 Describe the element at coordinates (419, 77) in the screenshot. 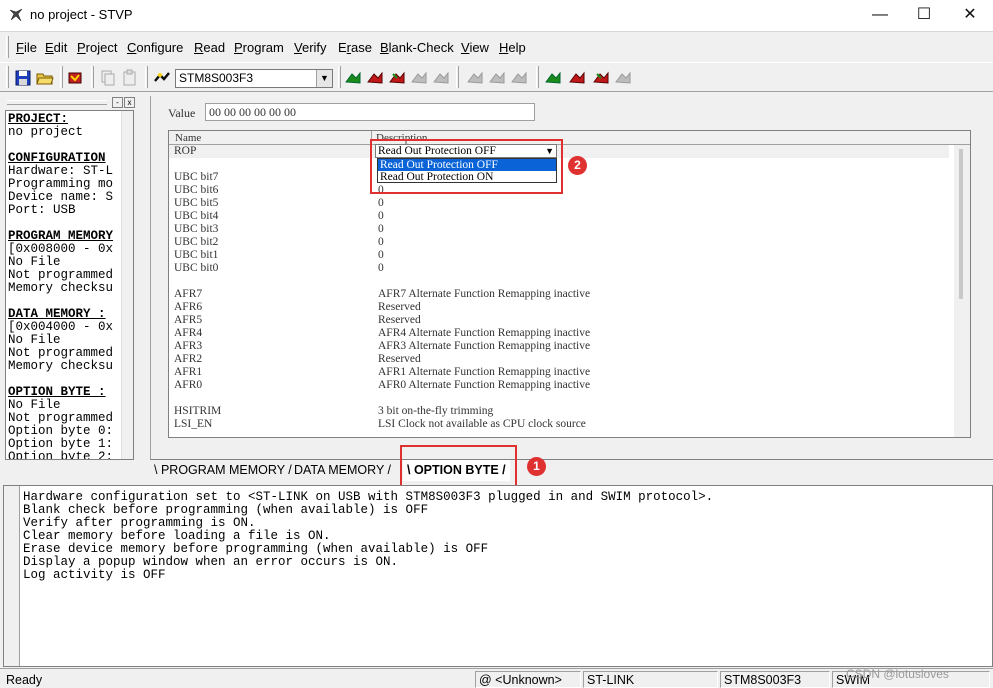

I see `erase-icon-disabled` at that location.